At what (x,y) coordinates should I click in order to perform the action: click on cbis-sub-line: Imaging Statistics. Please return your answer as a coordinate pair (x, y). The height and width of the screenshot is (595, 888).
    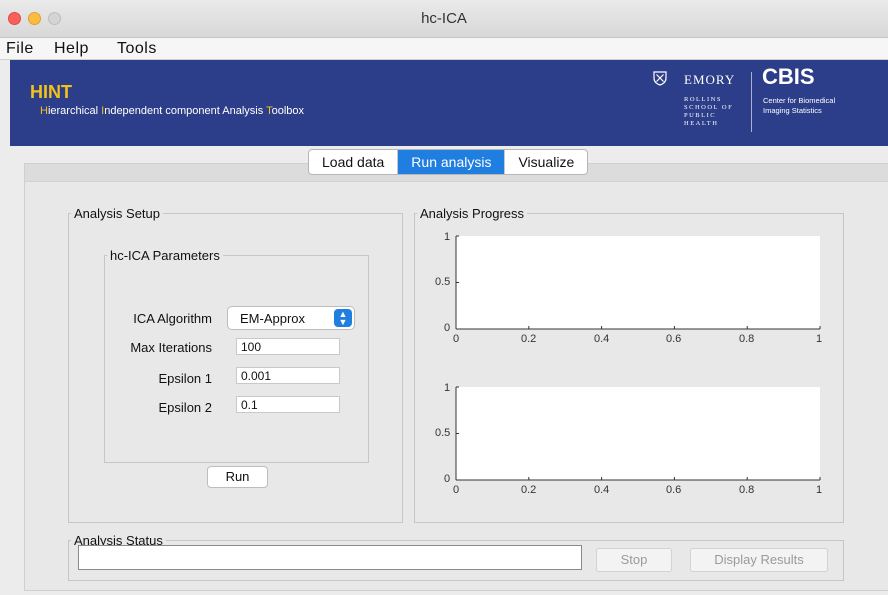
    Looking at the image, I should click on (792, 110).